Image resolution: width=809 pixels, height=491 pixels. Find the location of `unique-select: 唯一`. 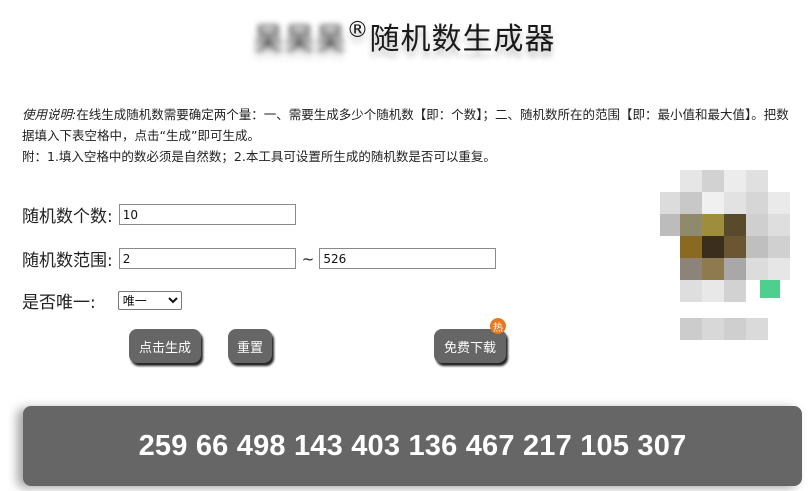

unique-select: 唯一 is located at coordinates (149, 300).